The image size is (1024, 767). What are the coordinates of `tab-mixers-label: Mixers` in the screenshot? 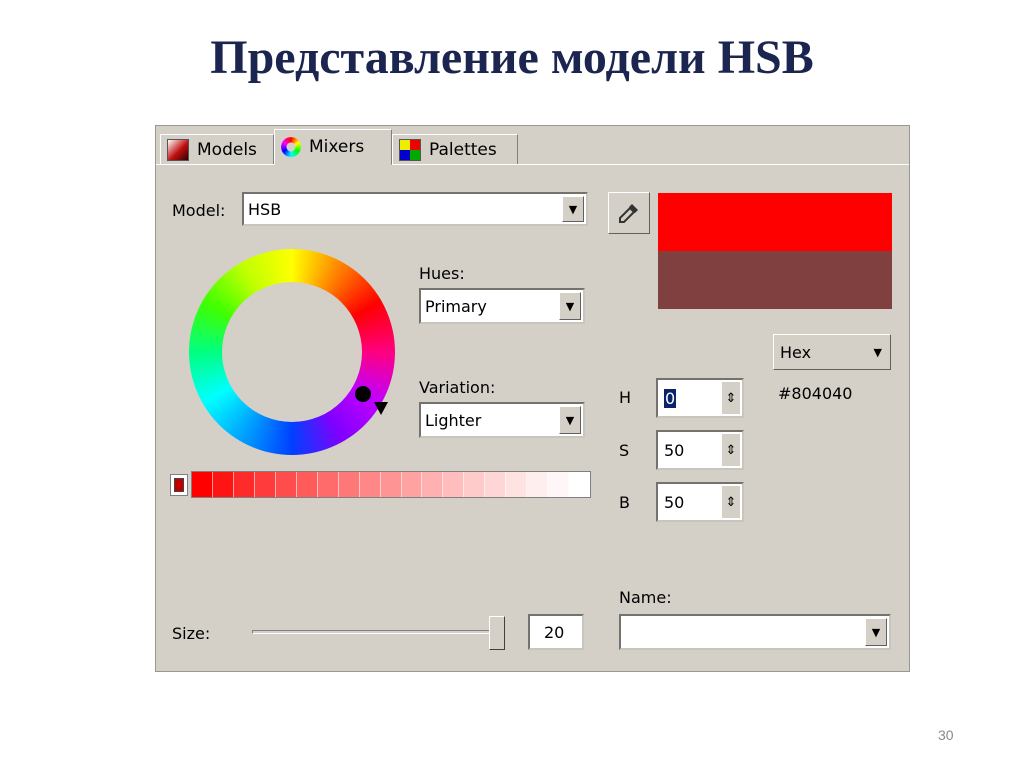 It's located at (337, 147).